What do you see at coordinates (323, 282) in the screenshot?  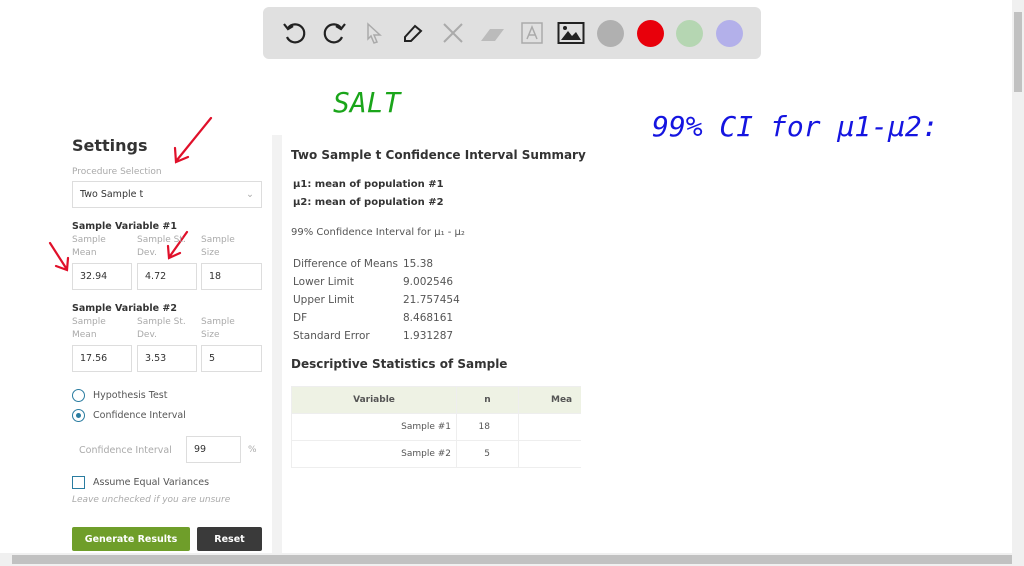 I see `summary-key: Lower Limit` at bounding box center [323, 282].